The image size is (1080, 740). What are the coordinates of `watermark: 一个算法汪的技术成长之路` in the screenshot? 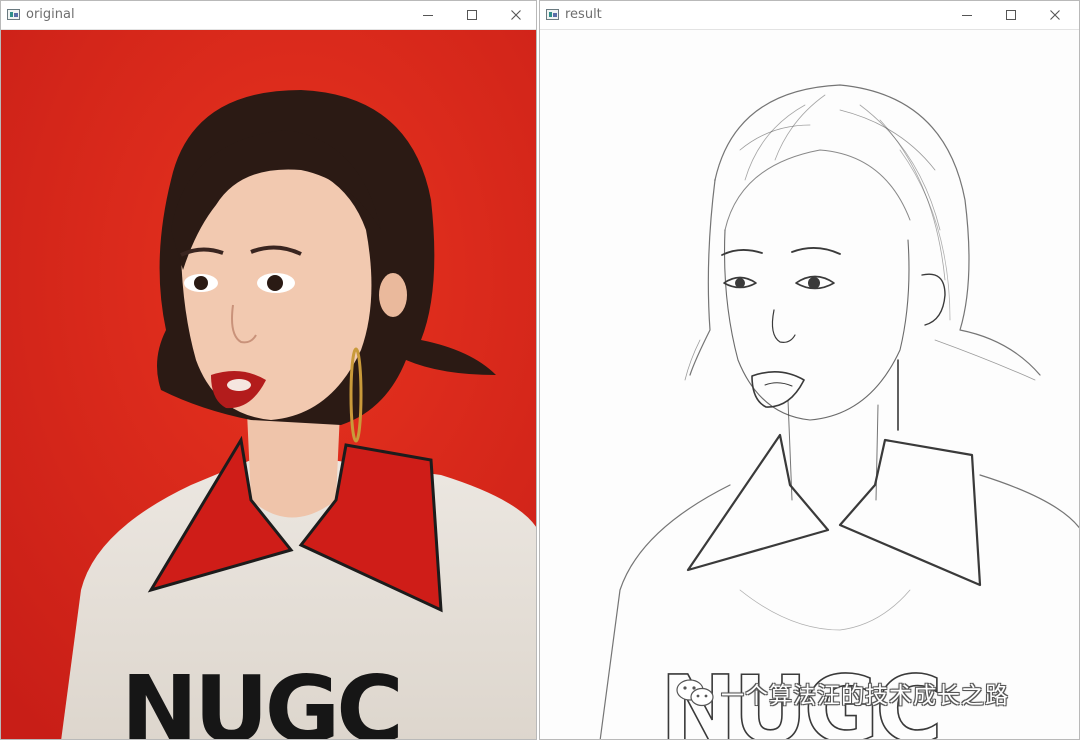 It's located at (842, 693).